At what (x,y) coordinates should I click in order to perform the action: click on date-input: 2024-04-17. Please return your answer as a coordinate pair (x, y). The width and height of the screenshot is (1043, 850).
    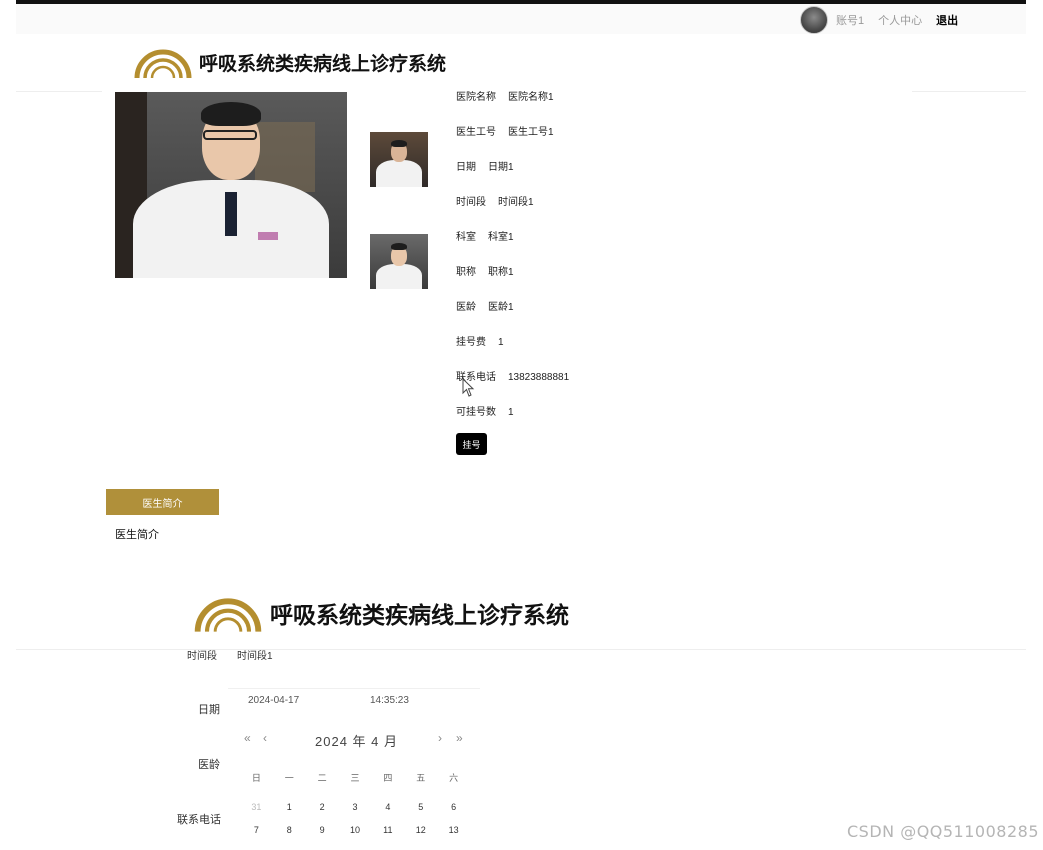
    Looking at the image, I should click on (273, 700).